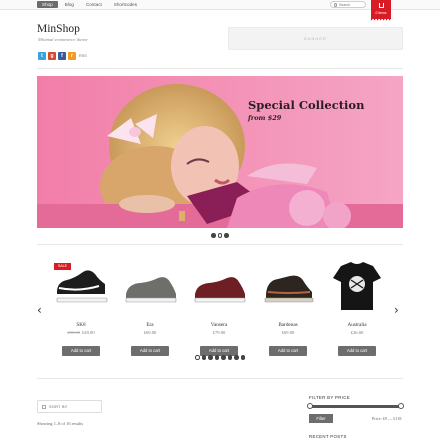 This screenshot has height=440, width=440. What do you see at coordinates (310, 406) in the screenshot?
I see `range-min-handle` at bounding box center [310, 406].